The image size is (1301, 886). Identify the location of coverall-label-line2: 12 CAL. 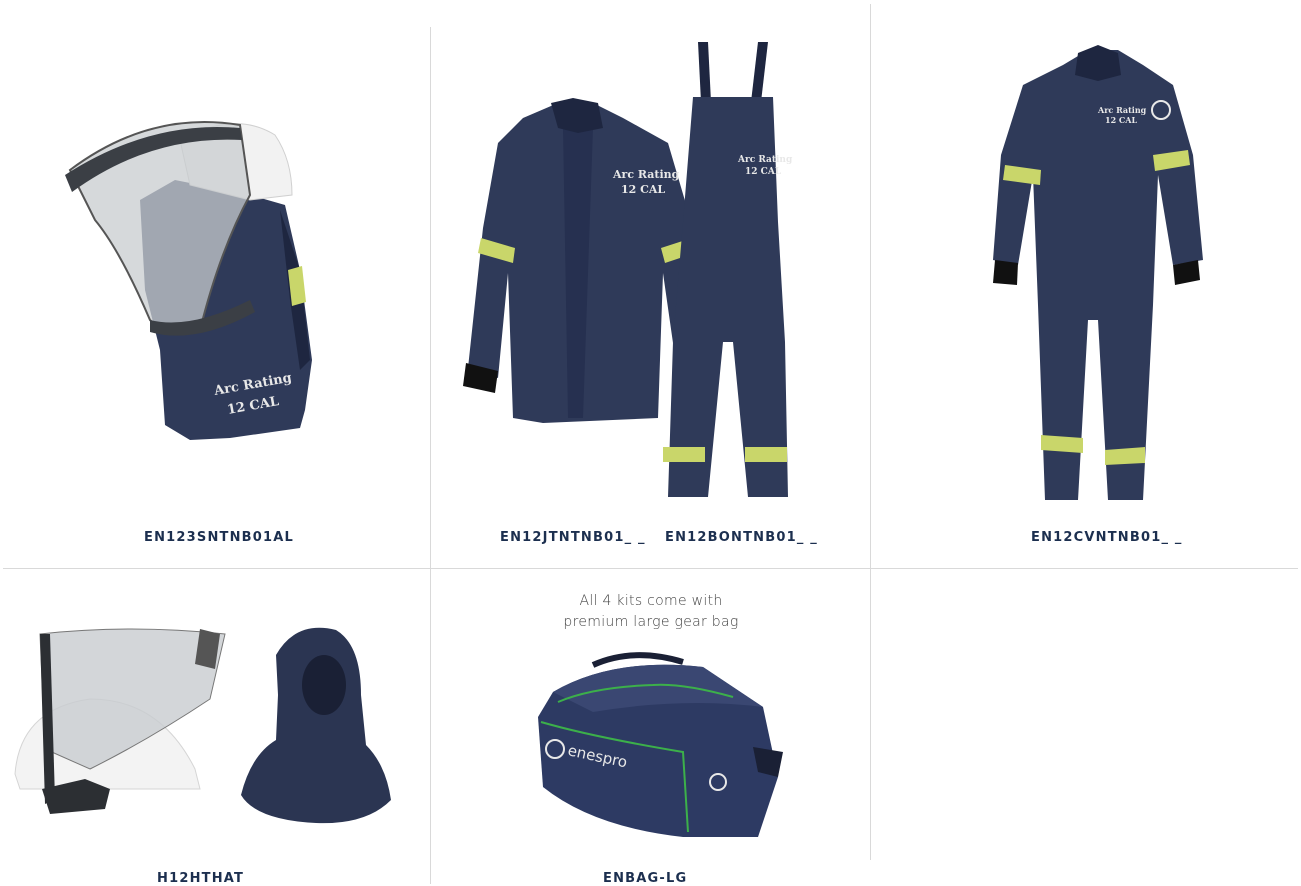
(1121, 120).